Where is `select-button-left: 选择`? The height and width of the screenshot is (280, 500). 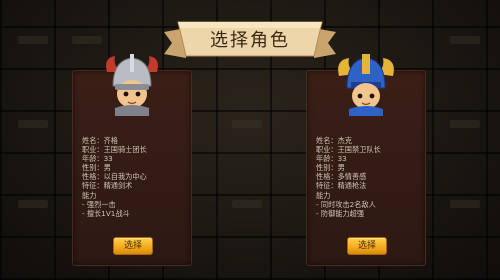
select-button-left: 选择 is located at coordinates (133, 246).